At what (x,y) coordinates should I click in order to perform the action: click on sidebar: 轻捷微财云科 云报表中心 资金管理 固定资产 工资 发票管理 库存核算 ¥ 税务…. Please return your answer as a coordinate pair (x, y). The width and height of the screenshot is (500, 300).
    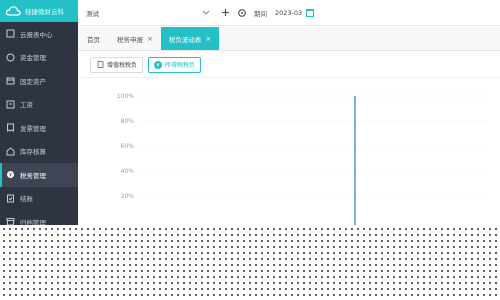
    Looking at the image, I should click on (39, 113).